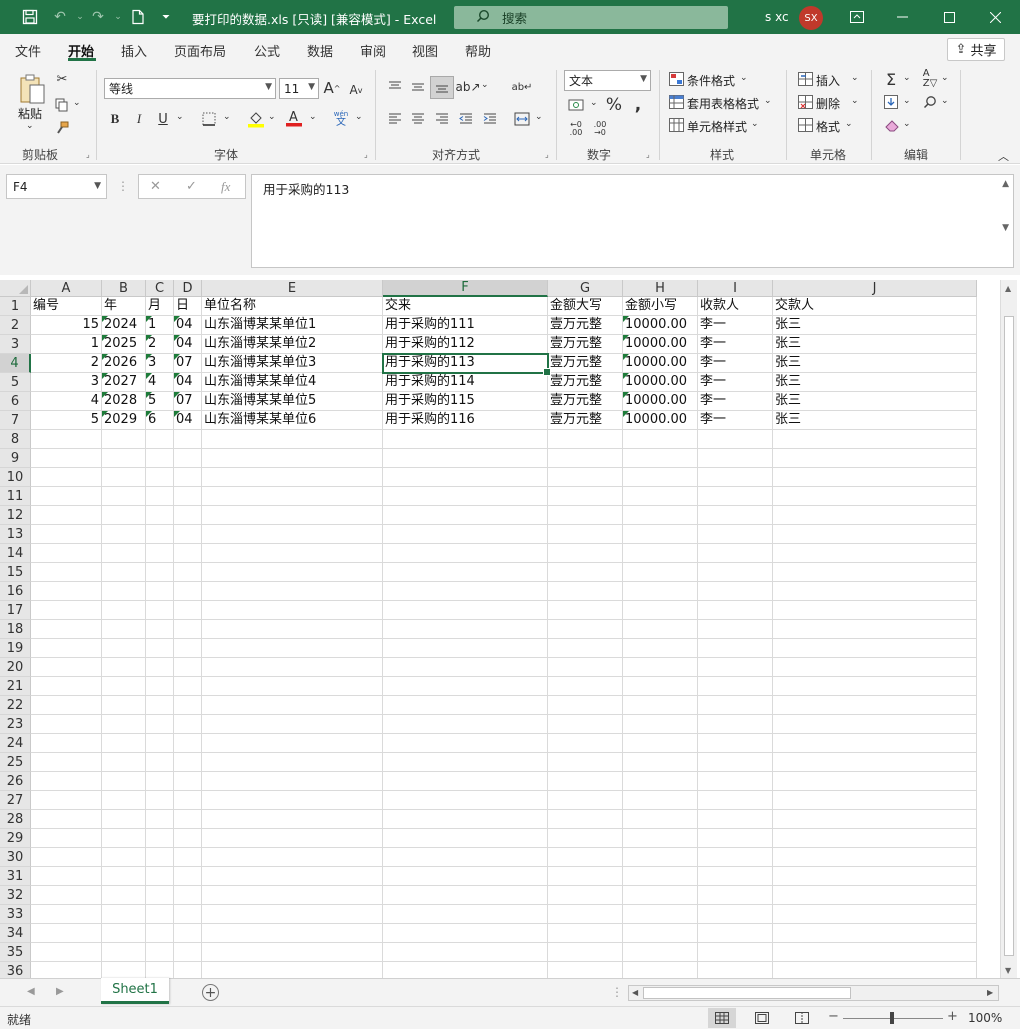 The image size is (1020, 1029). Describe the element at coordinates (30, 113) in the screenshot. I see `paste-label: 粘贴` at that location.